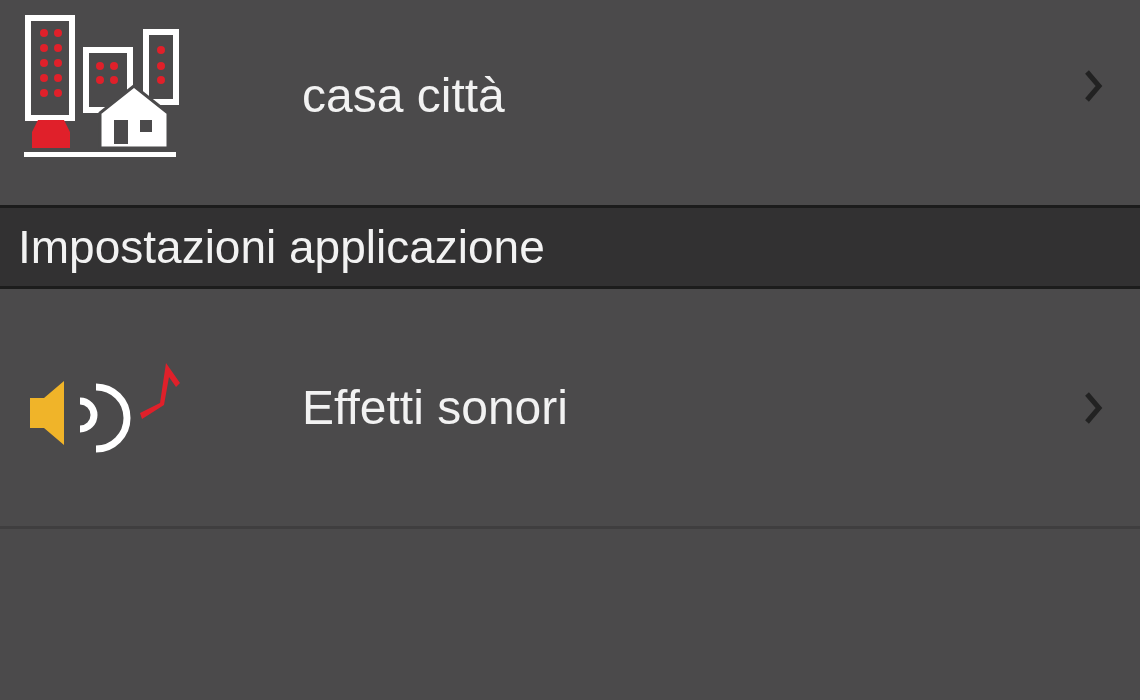 The image size is (1140, 700). What do you see at coordinates (281, 247) in the screenshot?
I see `section-title: Impostazioni applicazione` at bounding box center [281, 247].